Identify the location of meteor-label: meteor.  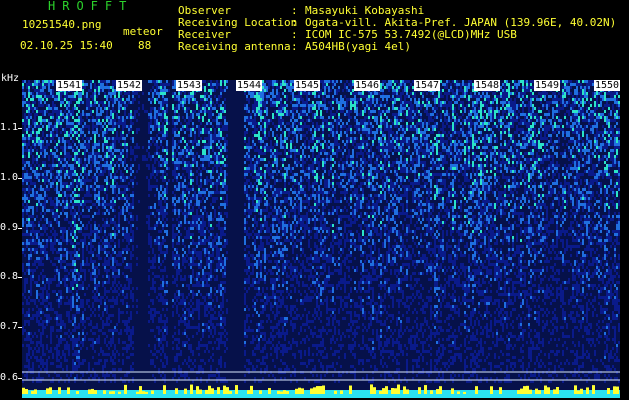
(143, 31).